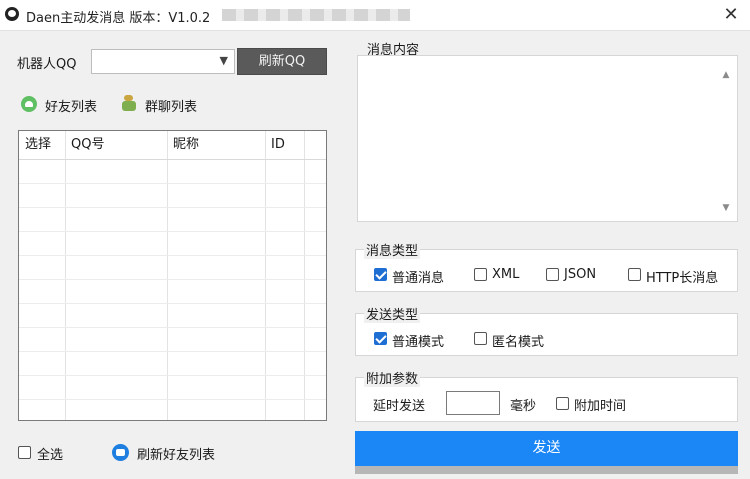 The width and height of the screenshot is (750, 479). I want to click on option-xml: XML, so click(505, 274).